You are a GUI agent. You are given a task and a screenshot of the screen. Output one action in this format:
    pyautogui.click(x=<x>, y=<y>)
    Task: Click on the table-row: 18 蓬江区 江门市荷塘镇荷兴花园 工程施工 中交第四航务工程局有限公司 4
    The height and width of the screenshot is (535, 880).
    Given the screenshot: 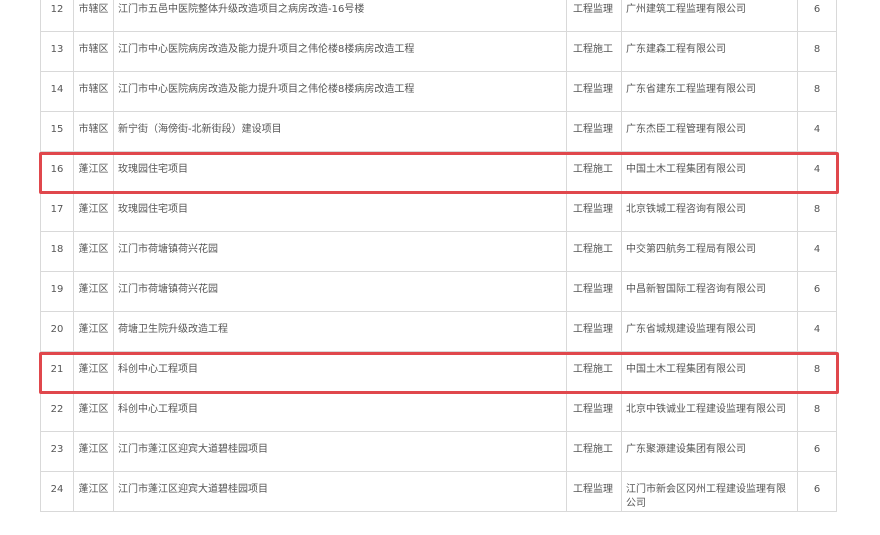 What is the action you would take?
    pyautogui.click(x=438, y=251)
    